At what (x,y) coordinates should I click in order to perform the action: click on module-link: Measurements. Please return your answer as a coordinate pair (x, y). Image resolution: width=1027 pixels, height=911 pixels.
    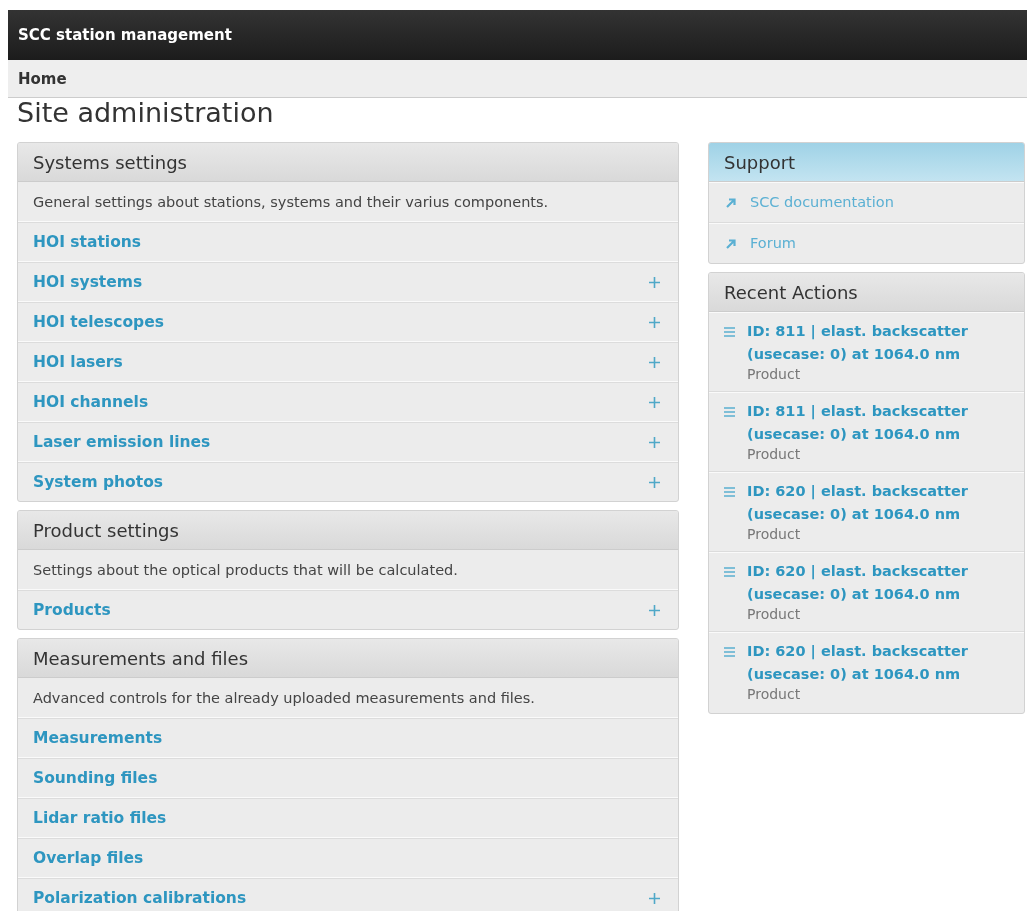
    Looking at the image, I should click on (98, 738).